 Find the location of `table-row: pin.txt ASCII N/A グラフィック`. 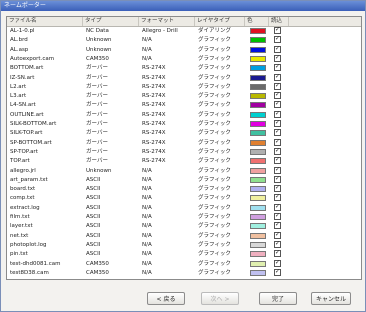

table-row: pin.txt ASCII N/A グラフィック is located at coordinates (184, 253).